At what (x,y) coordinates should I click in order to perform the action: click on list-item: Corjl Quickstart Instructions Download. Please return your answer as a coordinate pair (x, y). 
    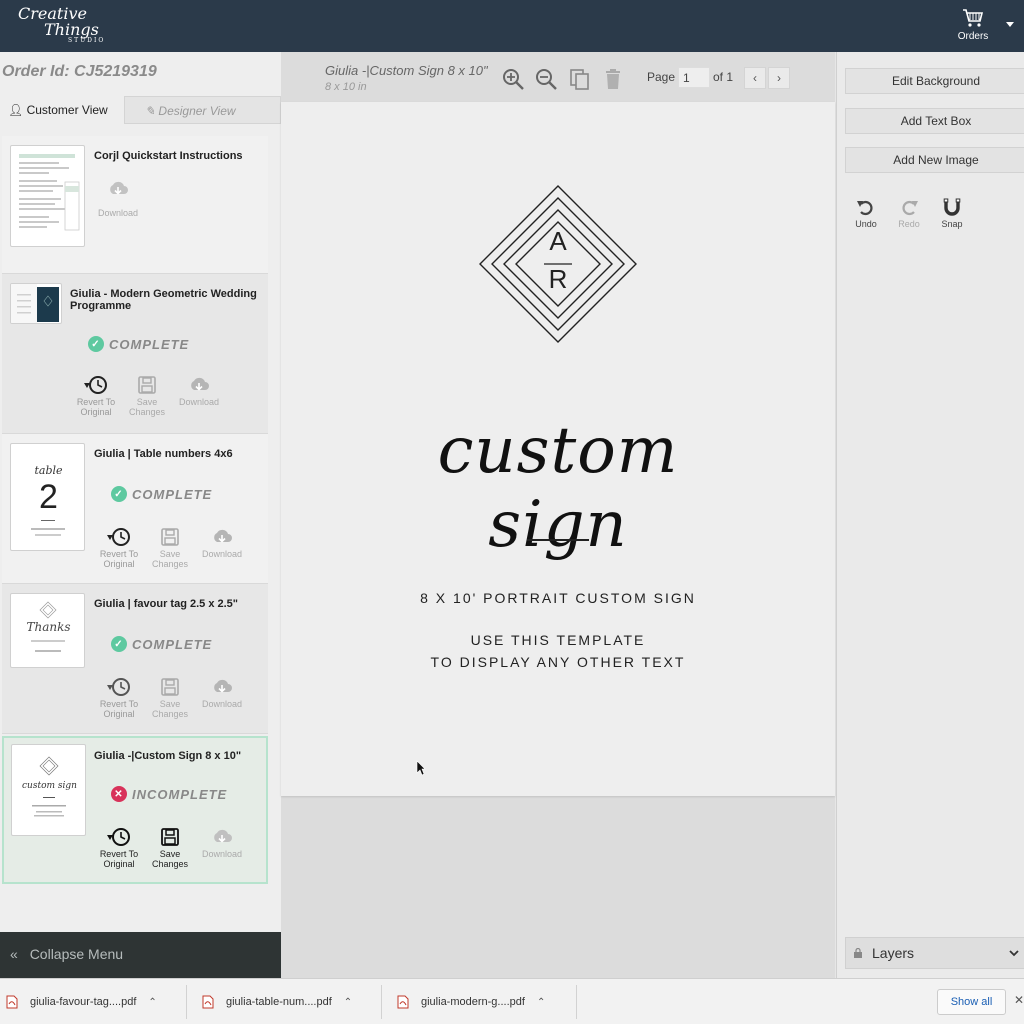
    Looking at the image, I should click on (135, 205).